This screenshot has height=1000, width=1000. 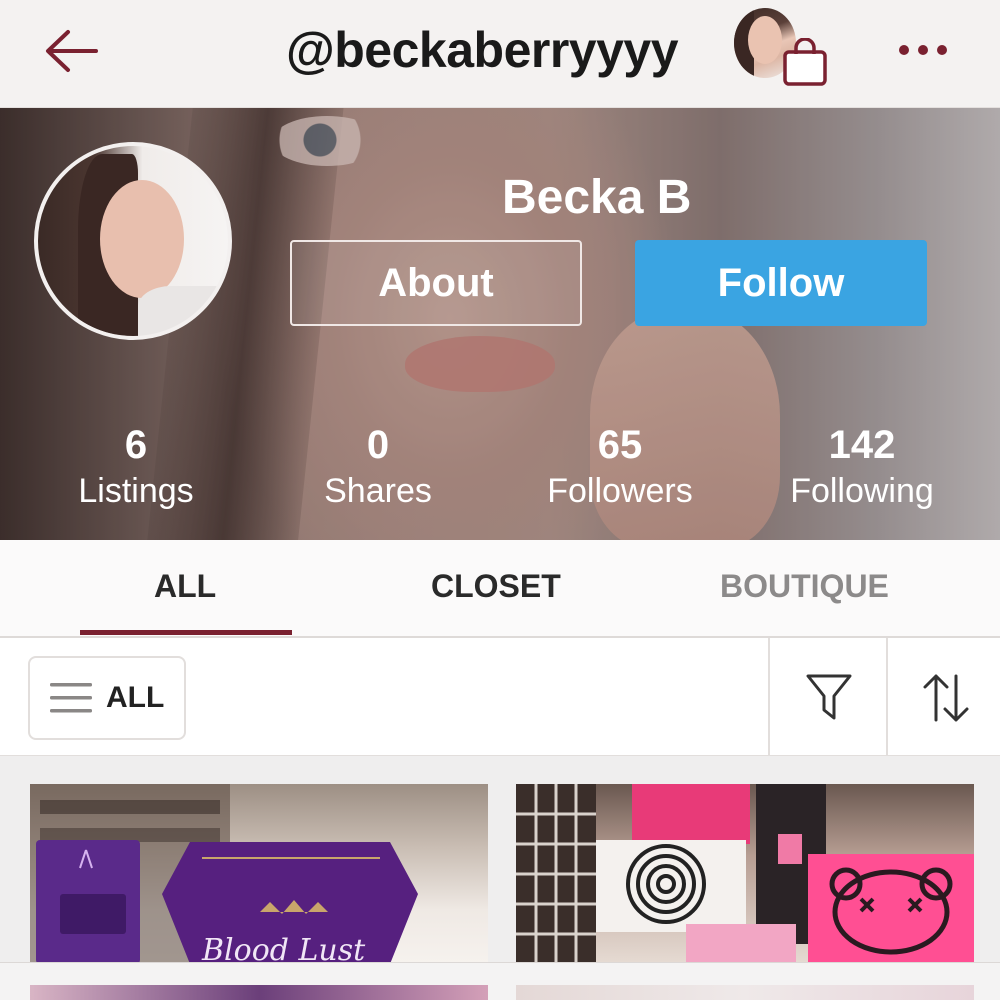 I want to click on filter-bar: ALL, so click(x=500, y=697).